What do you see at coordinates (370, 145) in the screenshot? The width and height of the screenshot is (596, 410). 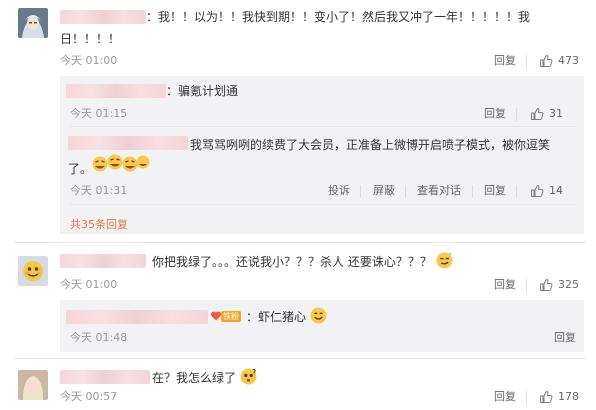 I see `reply-text: 我骂骂咧咧的续费了大会员，正准备上微博开启喷子模式，被你逗笑` at bounding box center [370, 145].